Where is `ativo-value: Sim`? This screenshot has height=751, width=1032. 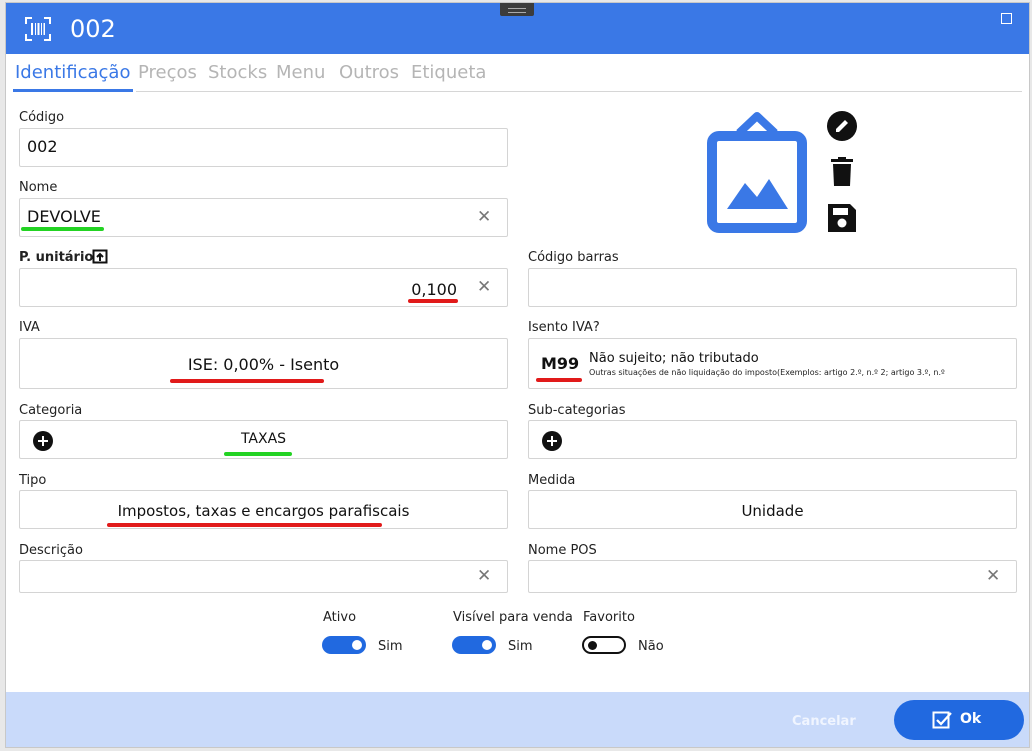
ativo-value: Sim is located at coordinates (390, 646).